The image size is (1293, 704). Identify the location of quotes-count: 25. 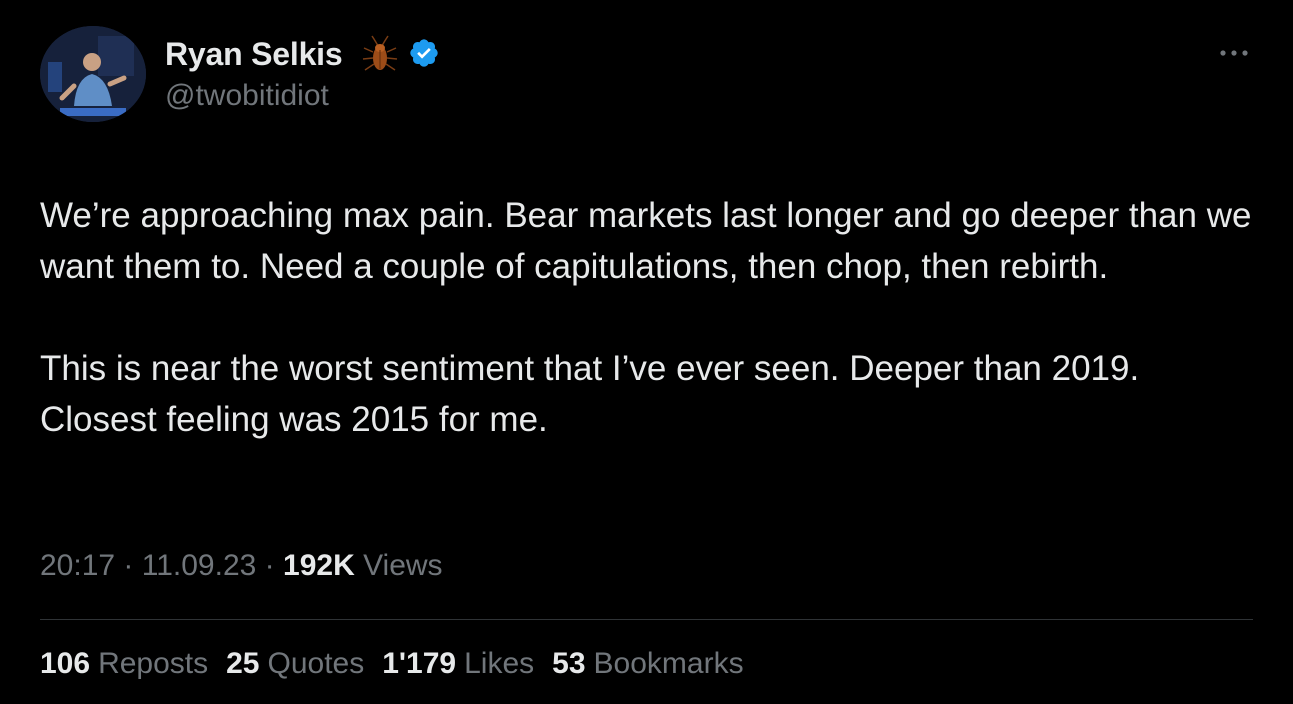
(243, 663).